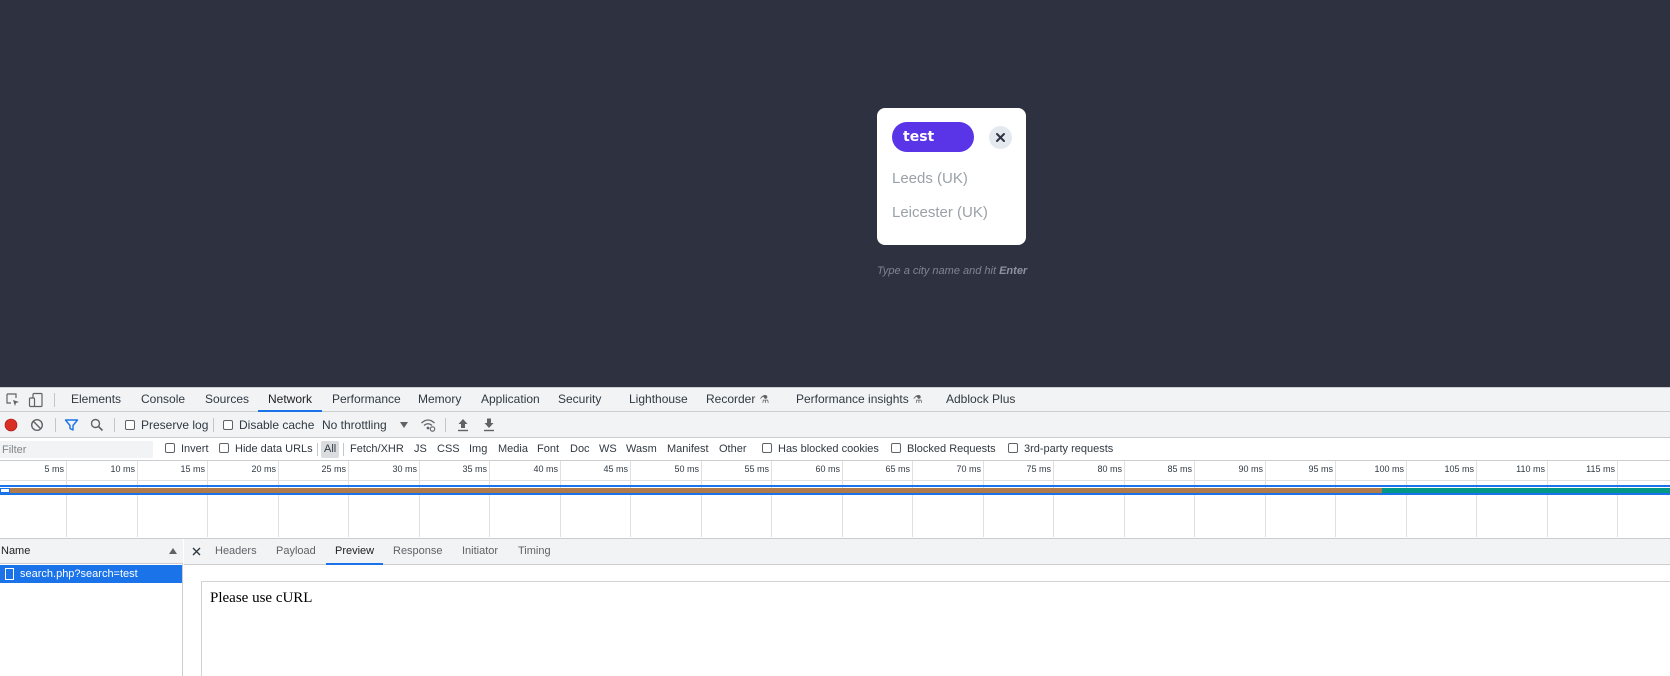  I want to click on tab-timing: Timing, so click(534, 552).